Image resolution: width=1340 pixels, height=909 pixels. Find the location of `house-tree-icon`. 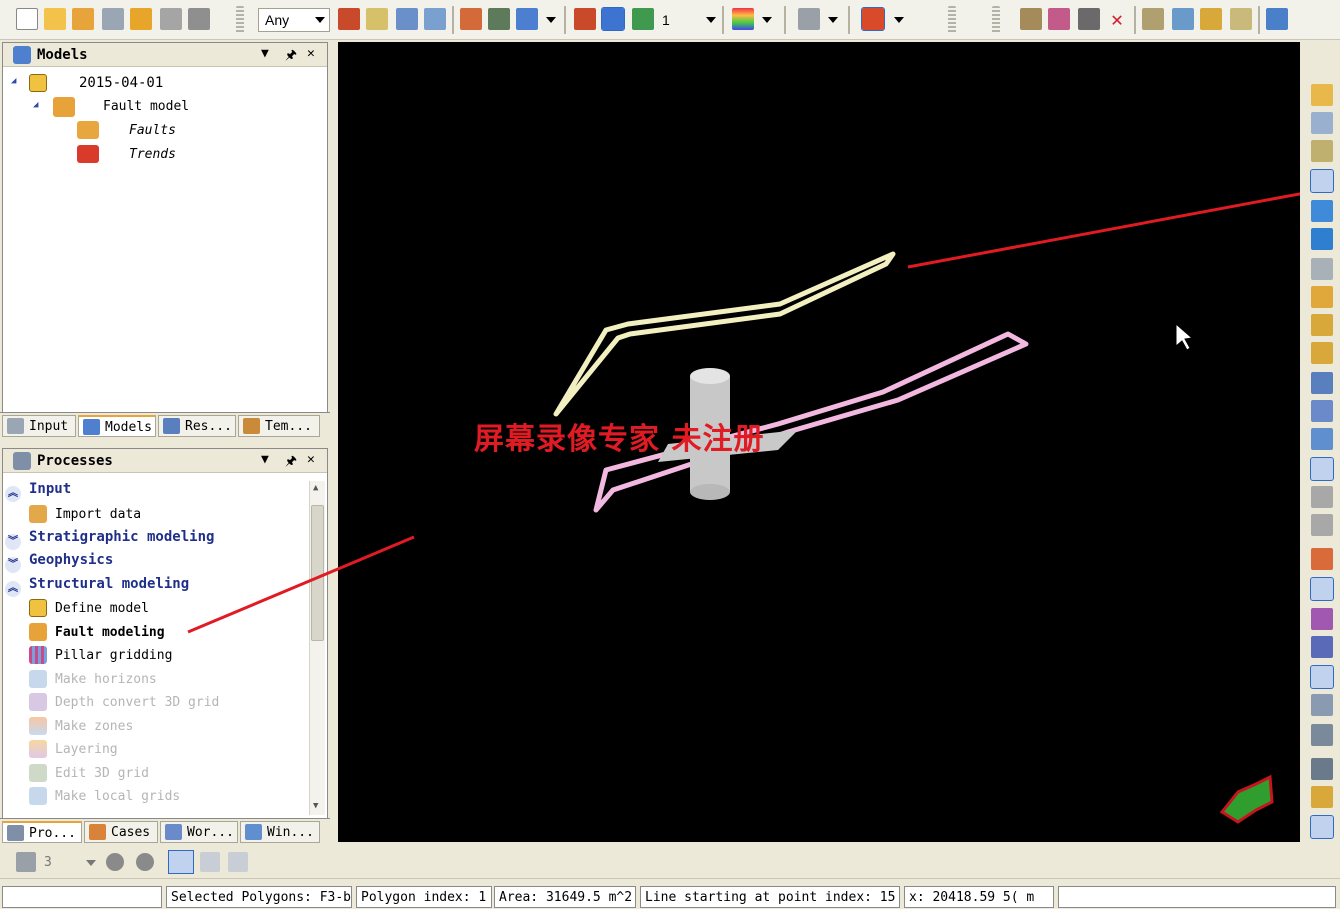

house-tree-icon is located at coordinates (349, 19).